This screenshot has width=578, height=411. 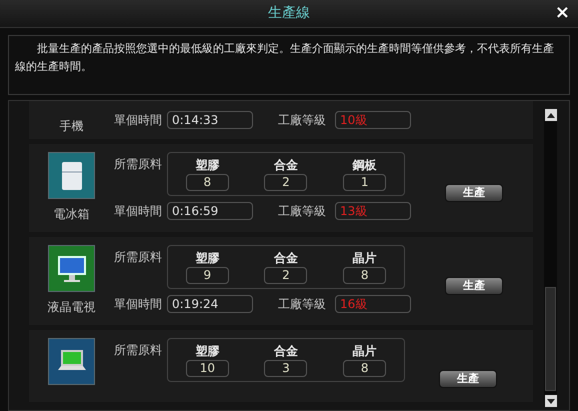 I want to click on laptop-icon, so click(x=71, y=361).